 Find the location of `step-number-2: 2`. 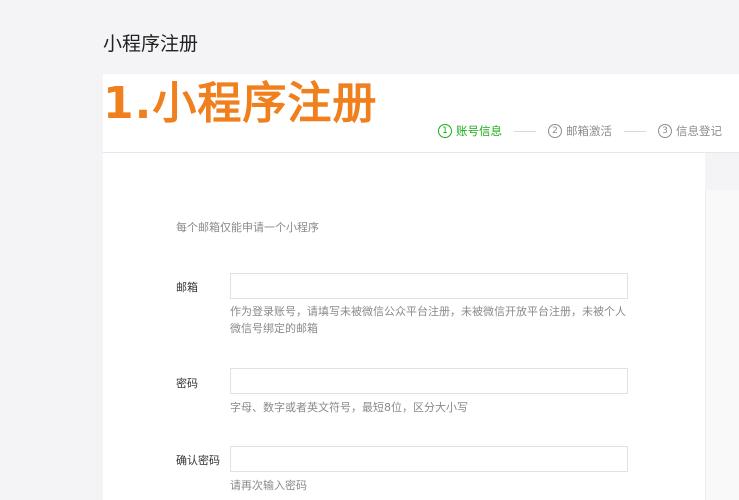

step-number-2: 2 is located at coordinates (555, 131).